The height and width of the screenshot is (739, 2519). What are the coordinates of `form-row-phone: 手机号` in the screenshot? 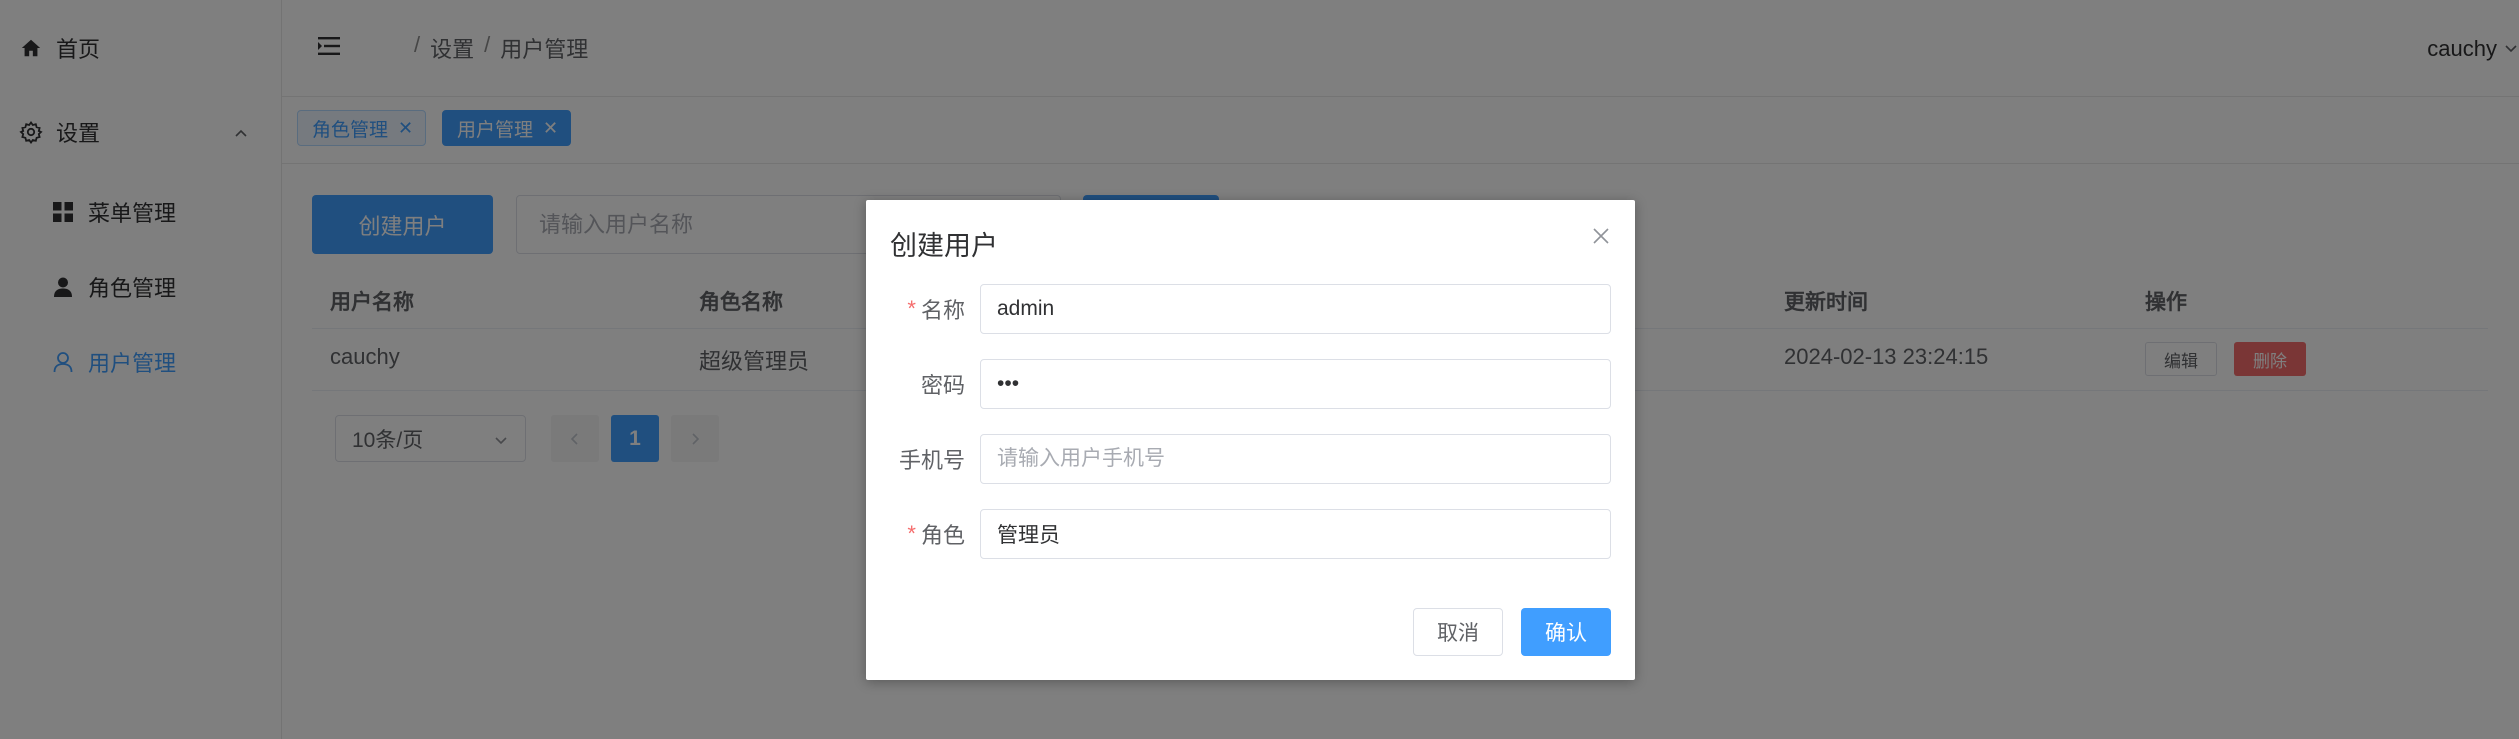 It's located at (1250, 459).